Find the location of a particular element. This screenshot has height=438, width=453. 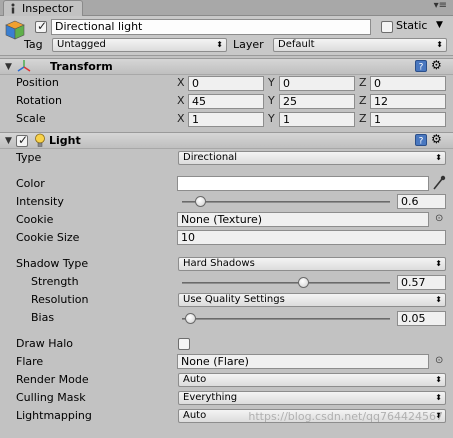

gameobject-cube-icon is located at coordinates (15, 30).